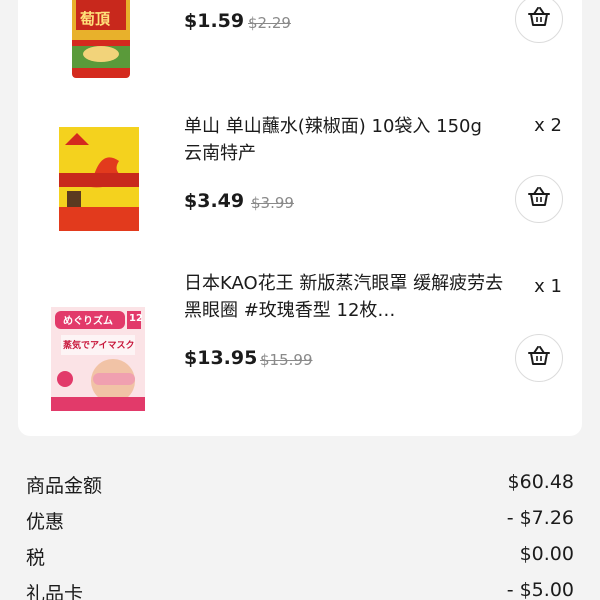 This screenshot has width=600, height=600. Describe the element at coordinates (300, 558) in the screenshot. I see `tax-row: 税 $0.00` at that location.